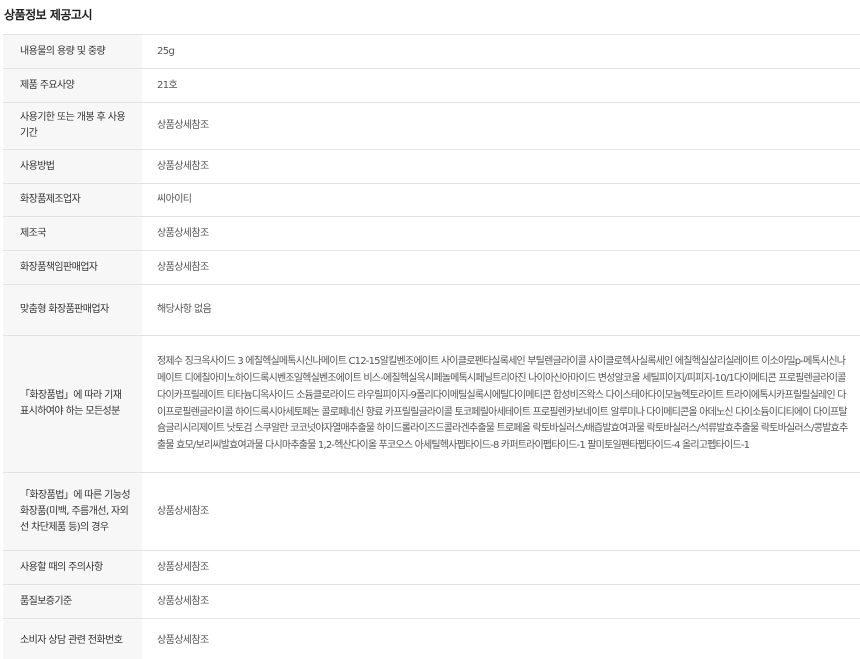 The width and height of the screenshot is (860, 659). I want to click on row-value-manufacturer: 씨아이티, so click(501, 200).